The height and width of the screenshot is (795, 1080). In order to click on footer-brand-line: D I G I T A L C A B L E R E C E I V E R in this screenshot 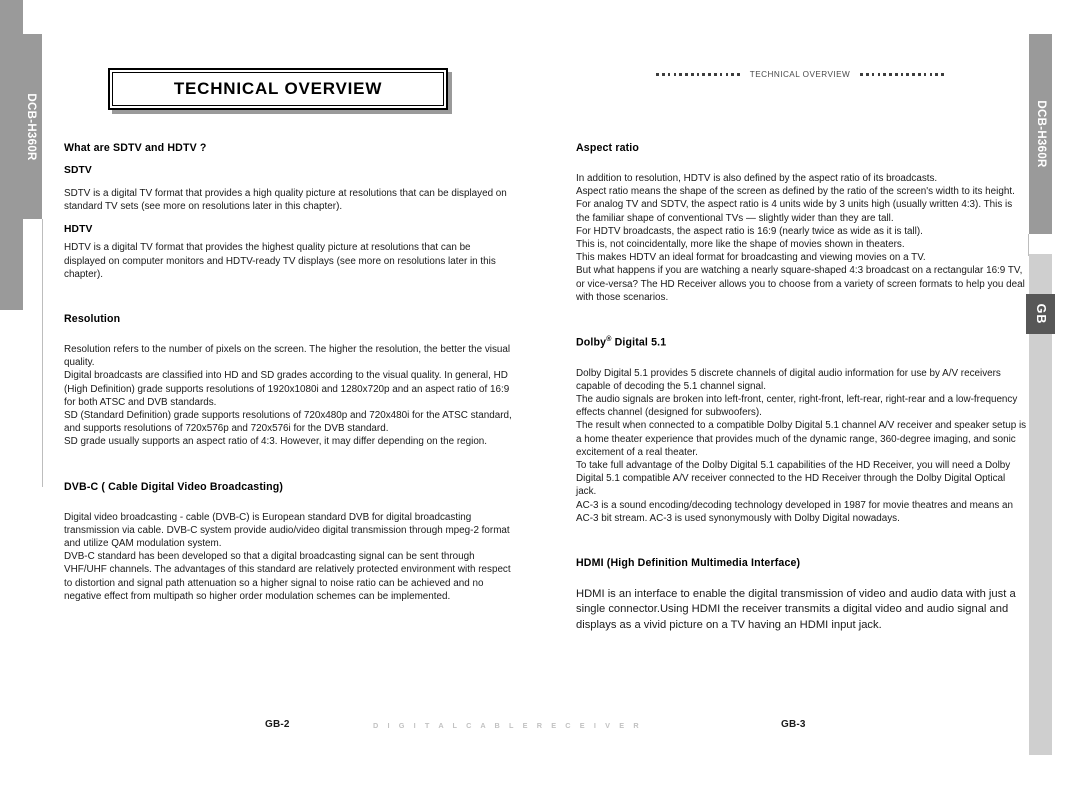, I will do `click(508, 725)`.